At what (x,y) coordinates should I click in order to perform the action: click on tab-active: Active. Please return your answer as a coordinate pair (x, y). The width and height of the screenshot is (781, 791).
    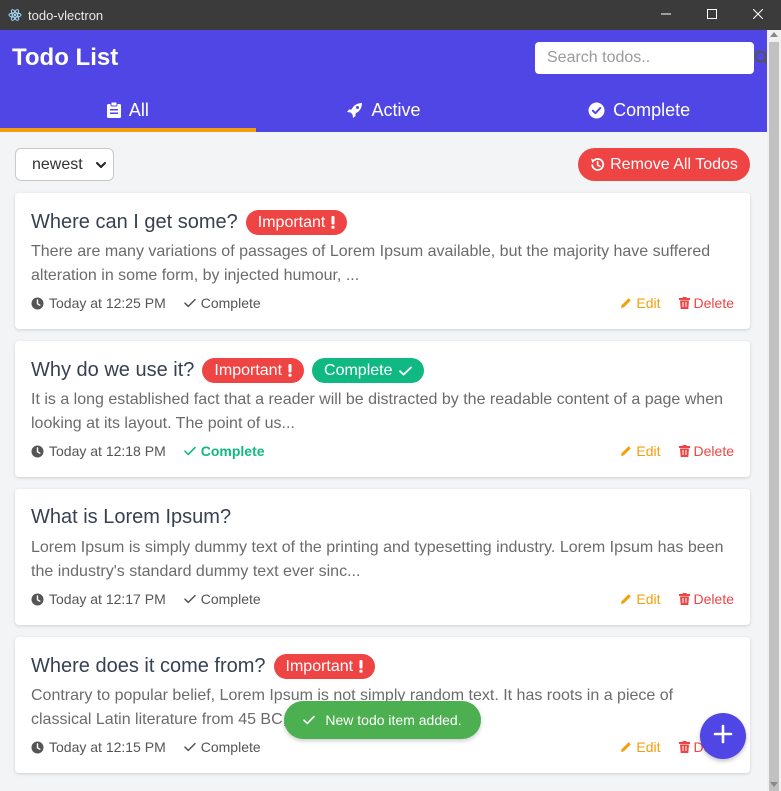
    Looking at the image, I should click on (384, 110).